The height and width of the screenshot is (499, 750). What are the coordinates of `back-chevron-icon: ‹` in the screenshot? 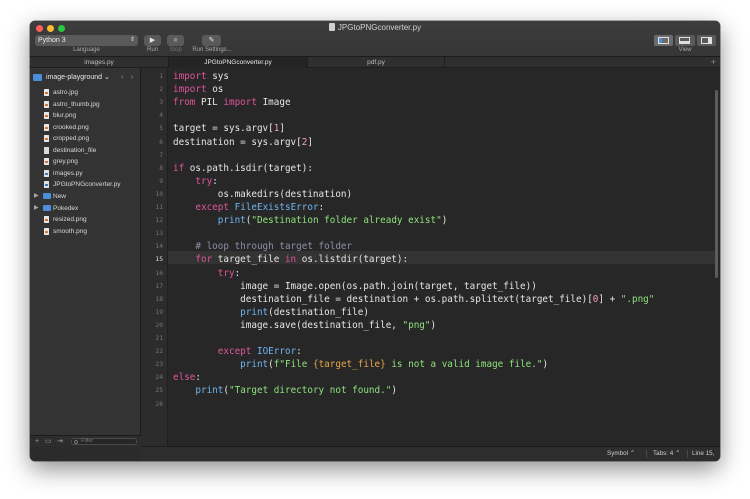 It's located at (122, 77).